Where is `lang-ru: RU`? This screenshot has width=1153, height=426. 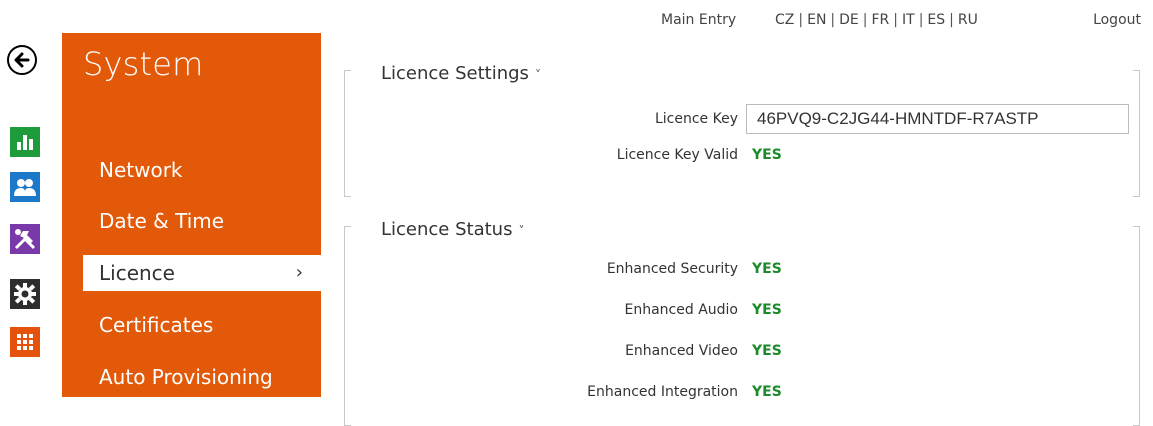 lang-ru: RU is located at coordinates (968, 20).